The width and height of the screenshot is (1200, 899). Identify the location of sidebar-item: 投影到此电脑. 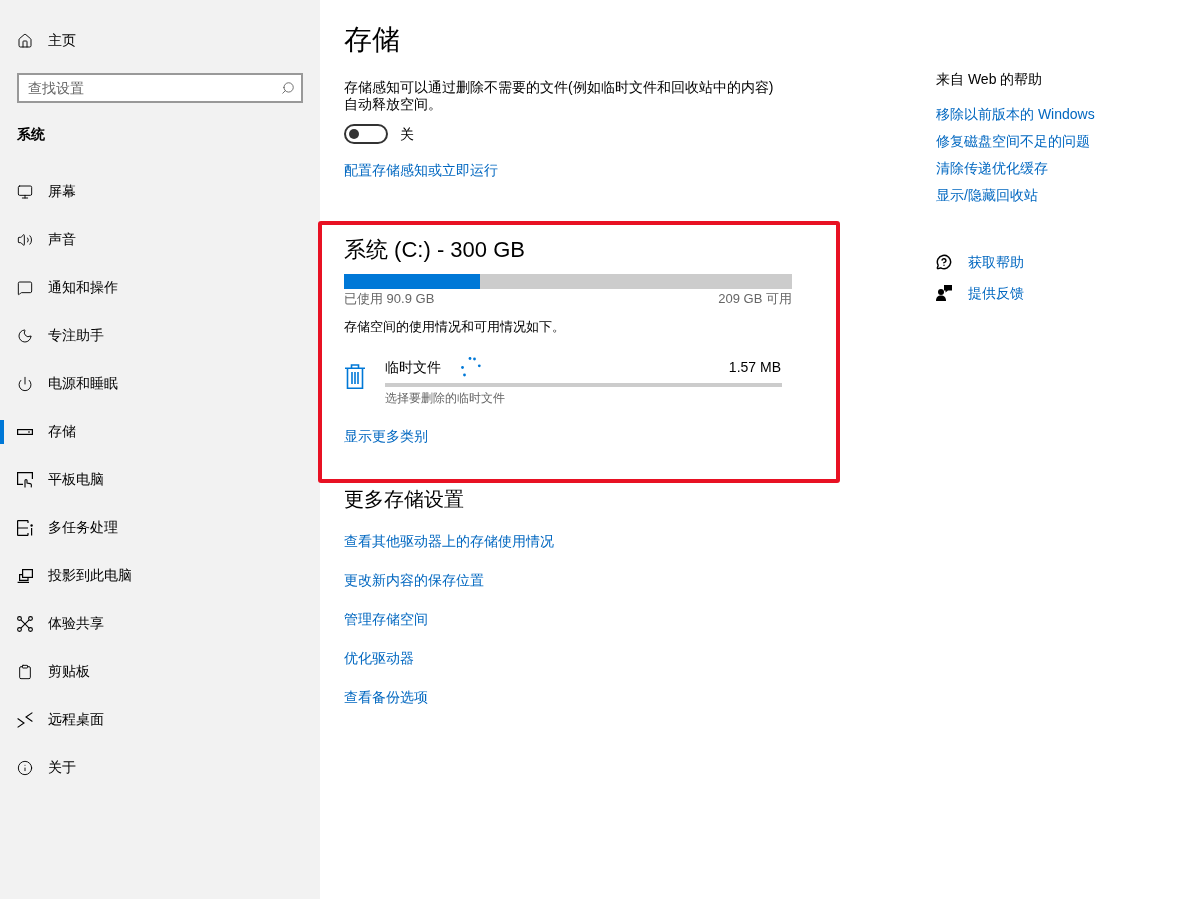
(160, 576).